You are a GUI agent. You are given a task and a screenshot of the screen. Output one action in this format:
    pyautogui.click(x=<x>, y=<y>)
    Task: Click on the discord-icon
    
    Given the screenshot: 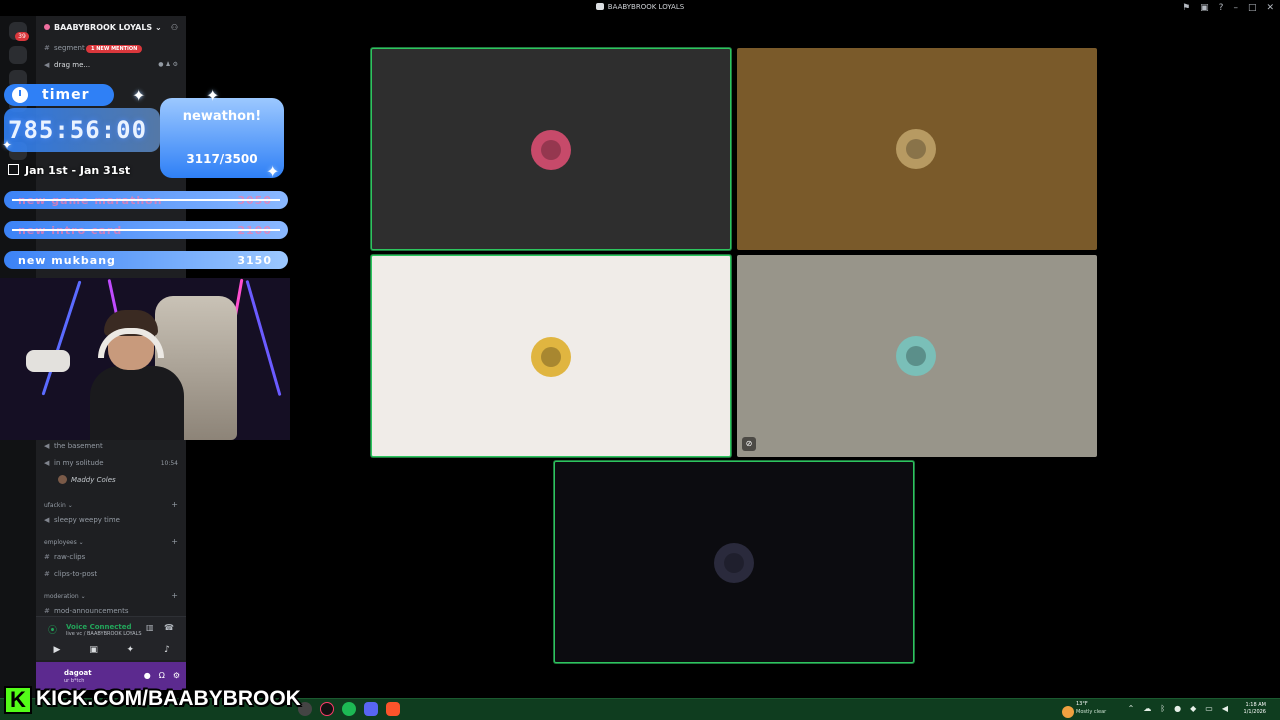 What is the action you would take?
    pyautogui.click(x=371, y=709)
    